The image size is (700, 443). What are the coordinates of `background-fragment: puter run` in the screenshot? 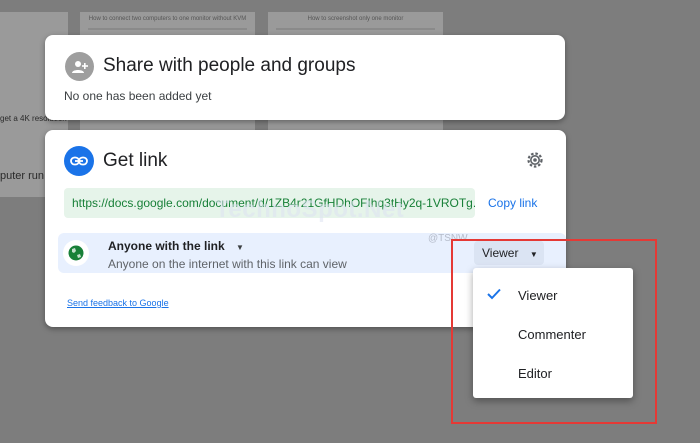 It's located at (22, 176).